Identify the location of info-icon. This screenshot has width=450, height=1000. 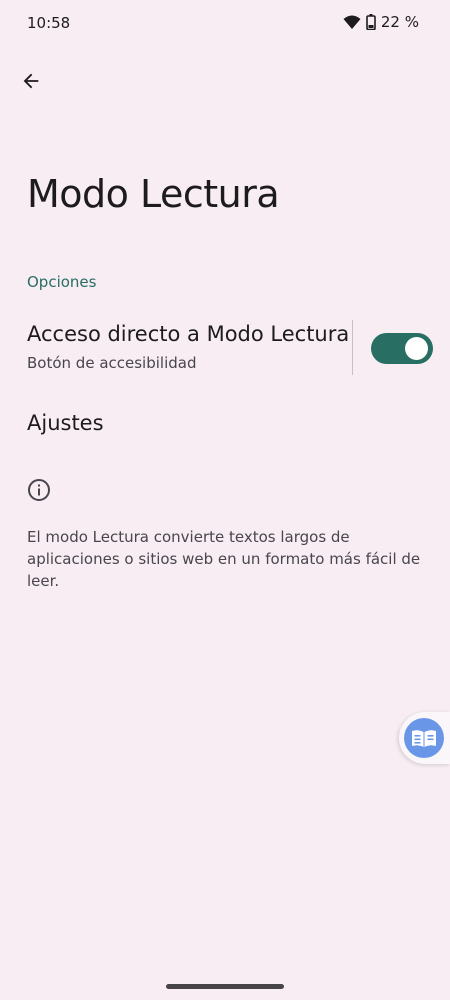
(39, 490).